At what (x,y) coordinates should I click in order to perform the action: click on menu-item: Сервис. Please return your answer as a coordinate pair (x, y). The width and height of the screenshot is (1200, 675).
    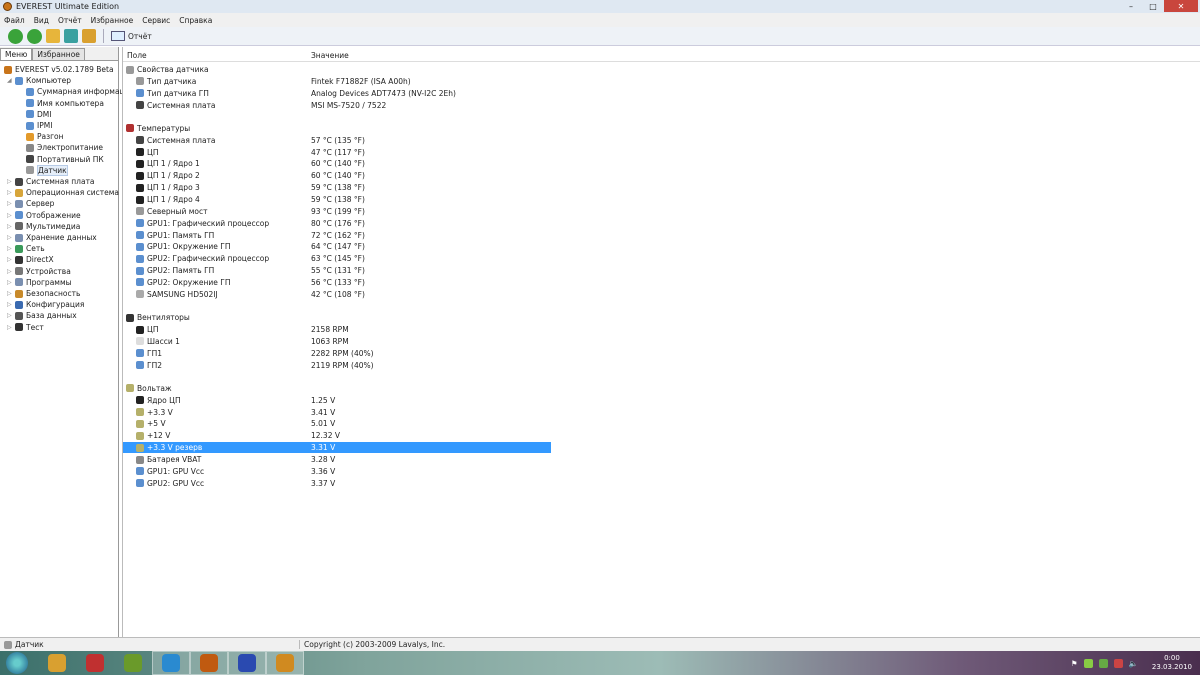
    Looking at the image, I should click on (156, 20).